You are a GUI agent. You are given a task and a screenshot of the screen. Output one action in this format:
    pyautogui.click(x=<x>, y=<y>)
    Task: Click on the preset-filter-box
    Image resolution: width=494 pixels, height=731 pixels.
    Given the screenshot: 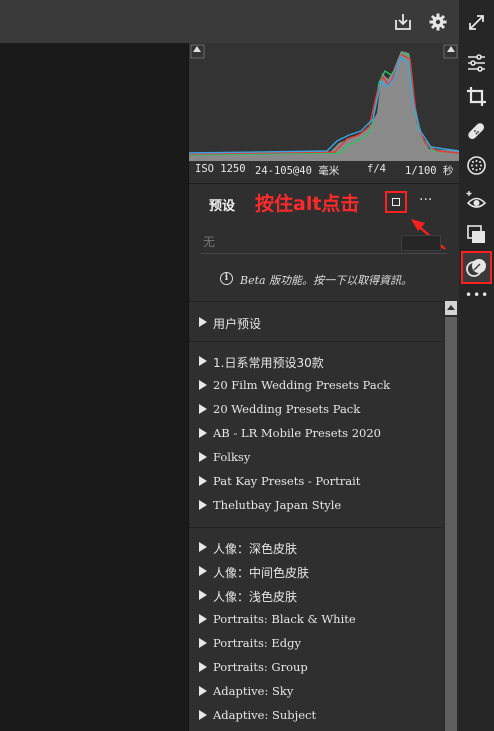 What is the action you would take?
    pyautogui.click(x=421, y=243)
    